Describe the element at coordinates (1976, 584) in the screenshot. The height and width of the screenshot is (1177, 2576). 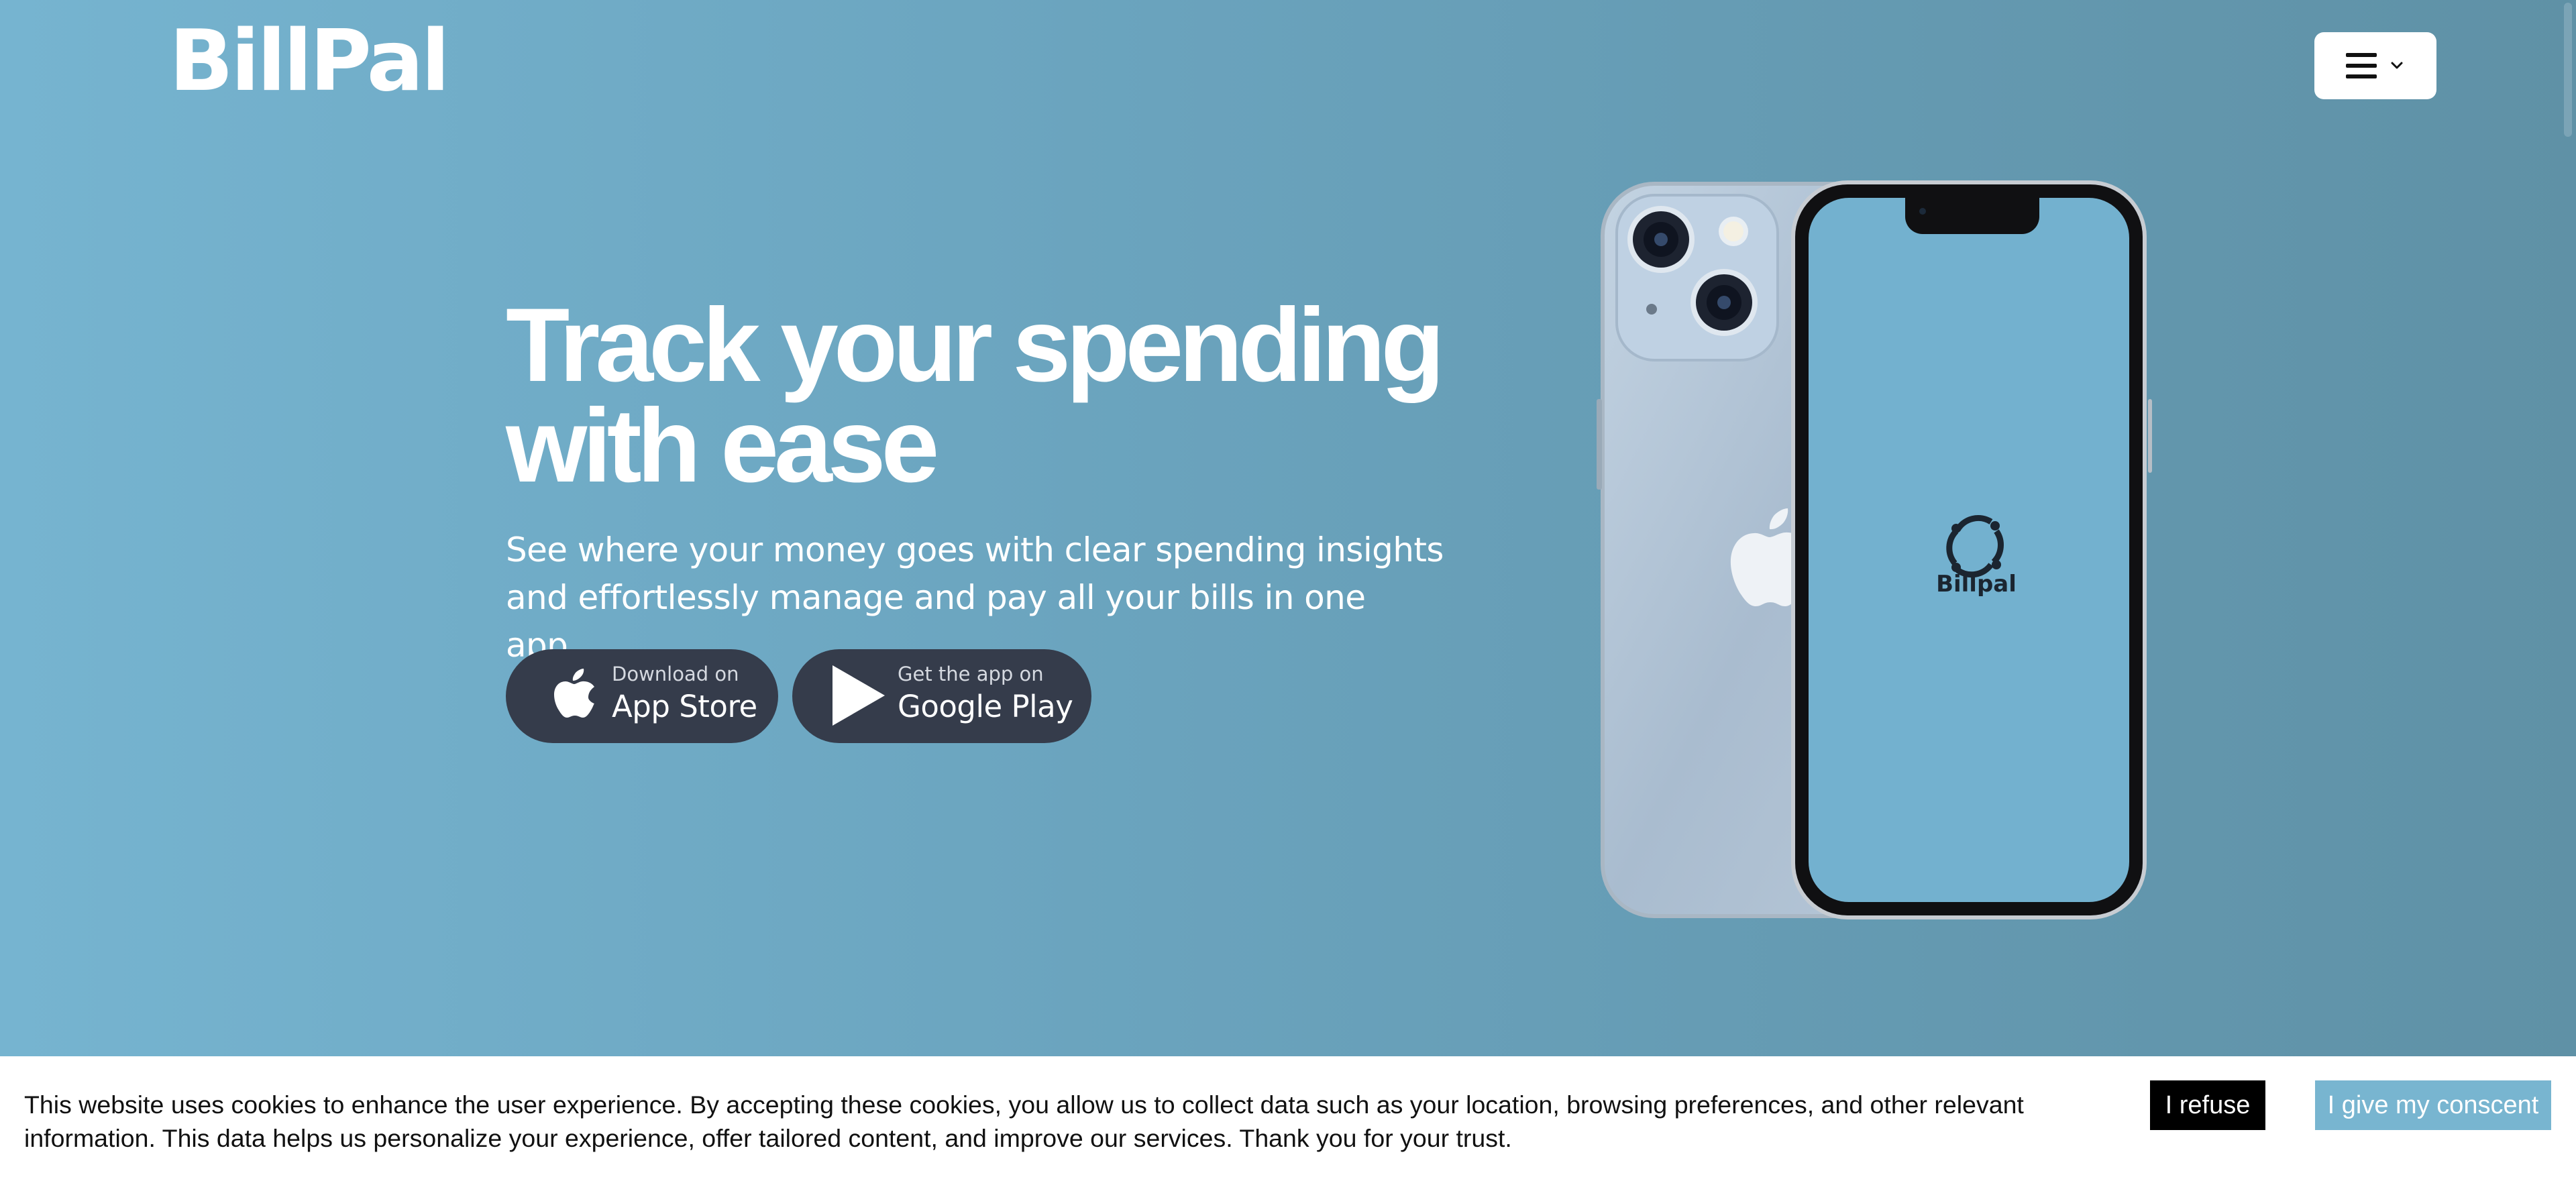
I see `phone-screen-app-name: Billpal` at that location.